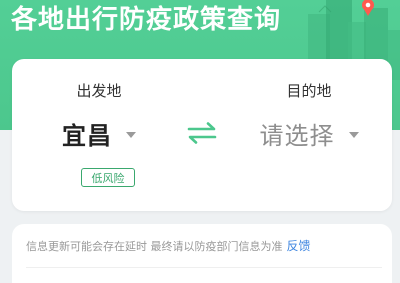 Image resolution: width=400 pixels, height=283 pixels. I want to click on notice-row: 信息更新可能会存在延时 最终请以防疫部门信息为准 反馈, so click(168, 245).